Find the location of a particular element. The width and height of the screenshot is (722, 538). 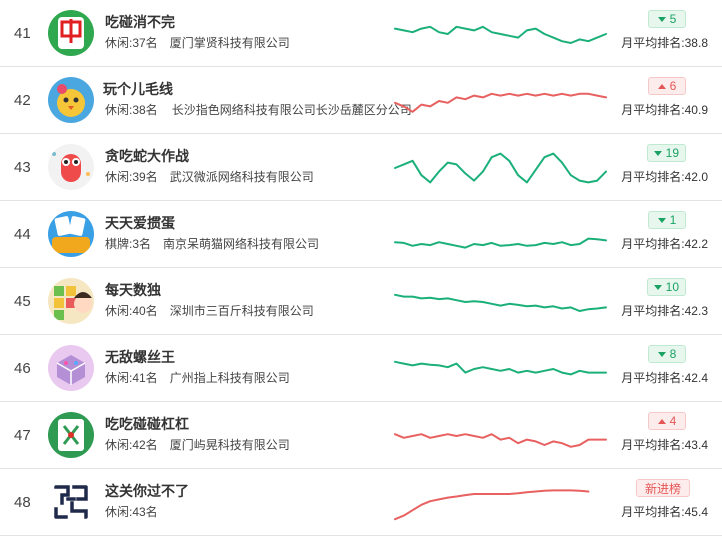

screw-box-icon is located at coordinates (71, 368).